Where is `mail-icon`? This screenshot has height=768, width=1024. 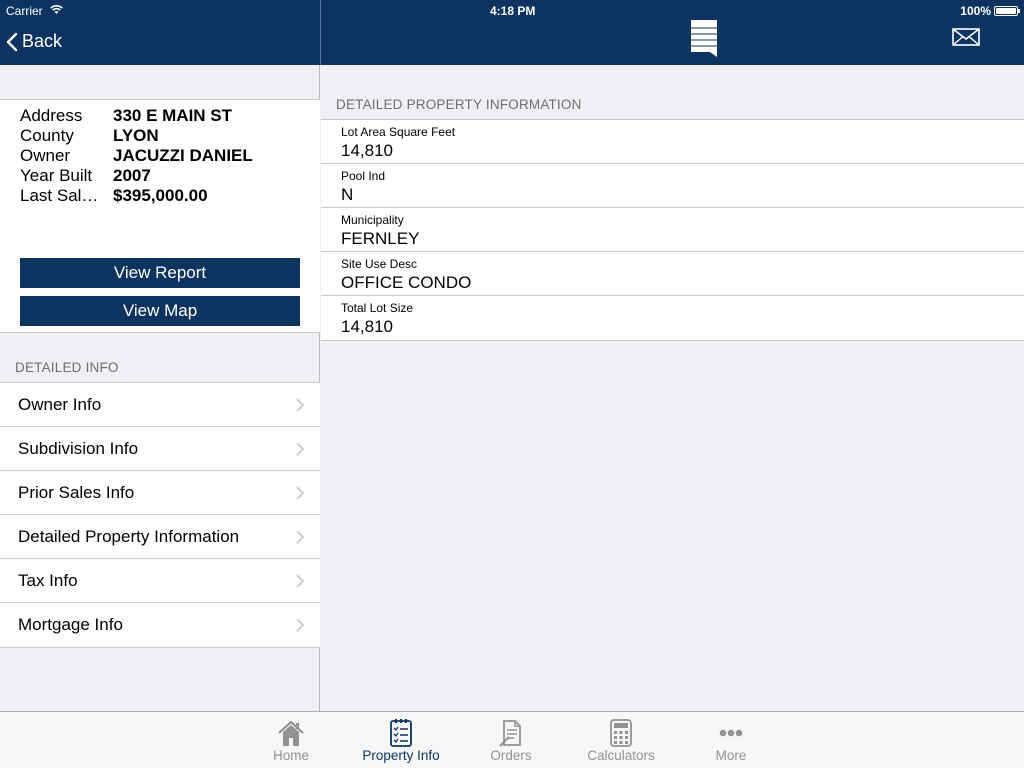 mail-icon is located at coordinates (966, 37).